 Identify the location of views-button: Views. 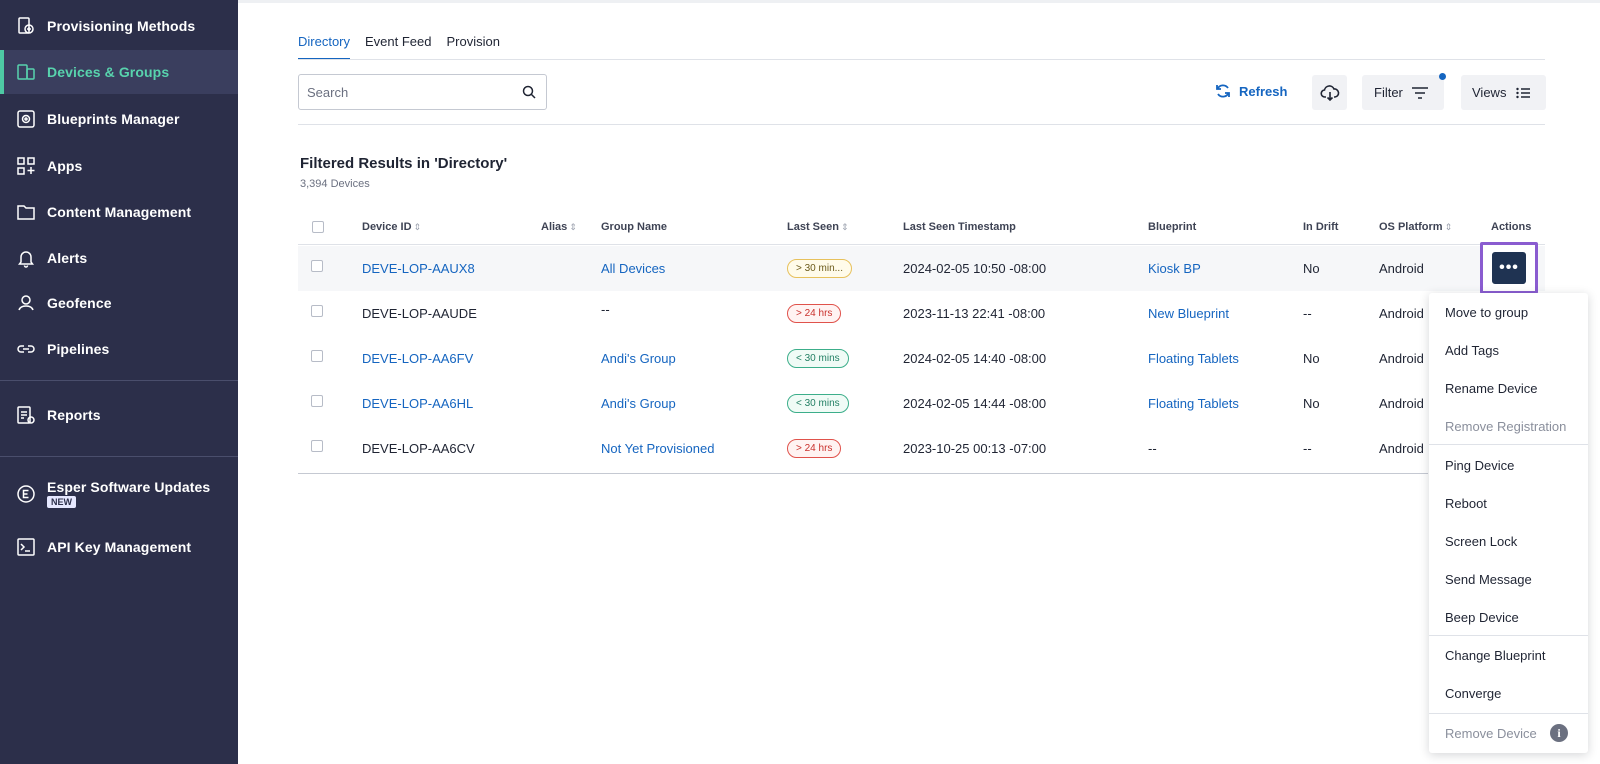
(1503, 92).